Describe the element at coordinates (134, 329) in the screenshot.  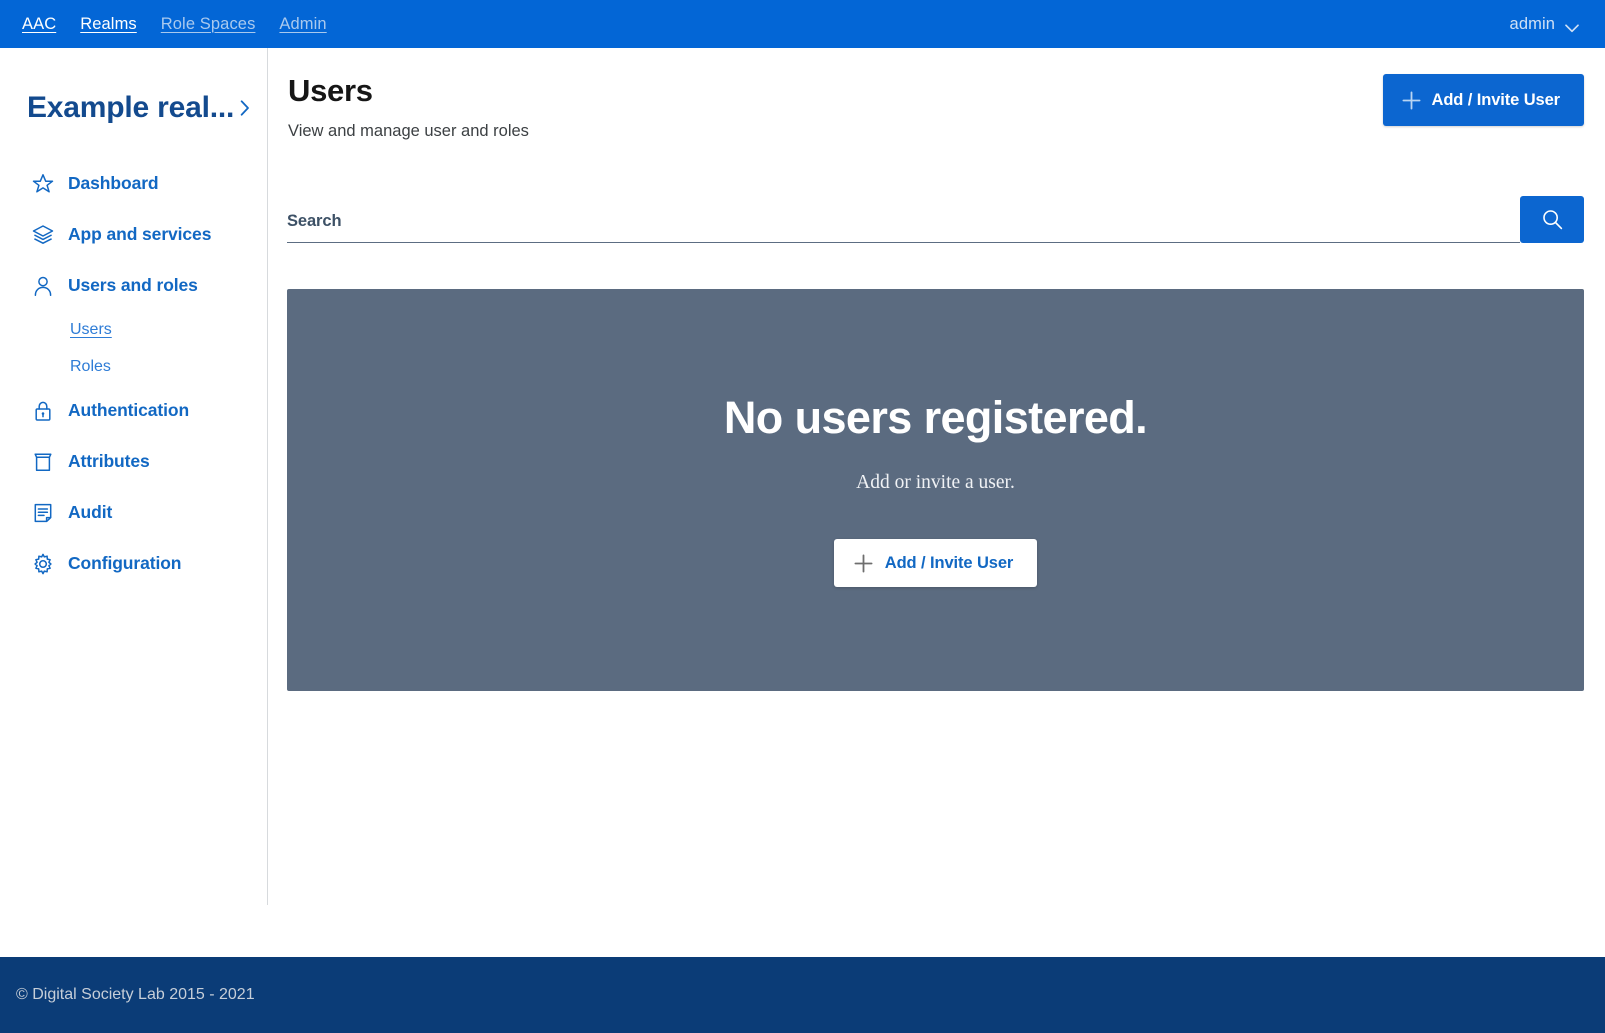
I see `sidebar-subitem-users: Users` at that location.